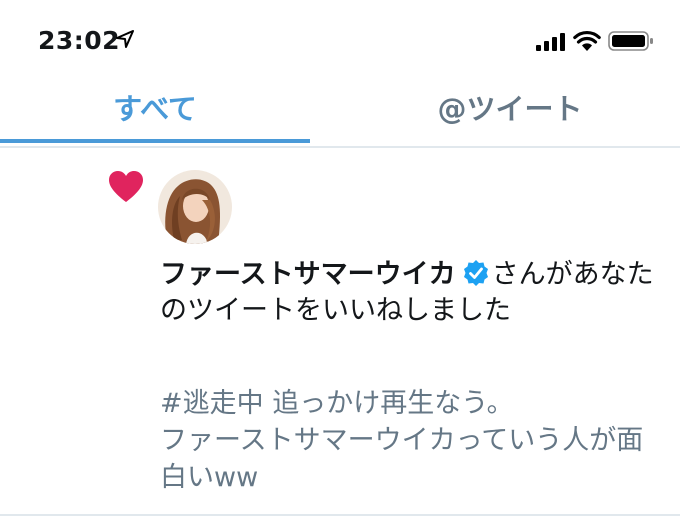 This screenshot has height=526, width=680. What do you see at coordinates (155, 141) in the screenshot?
I see `active-tab-indicator` at bounding box center [155, 141].